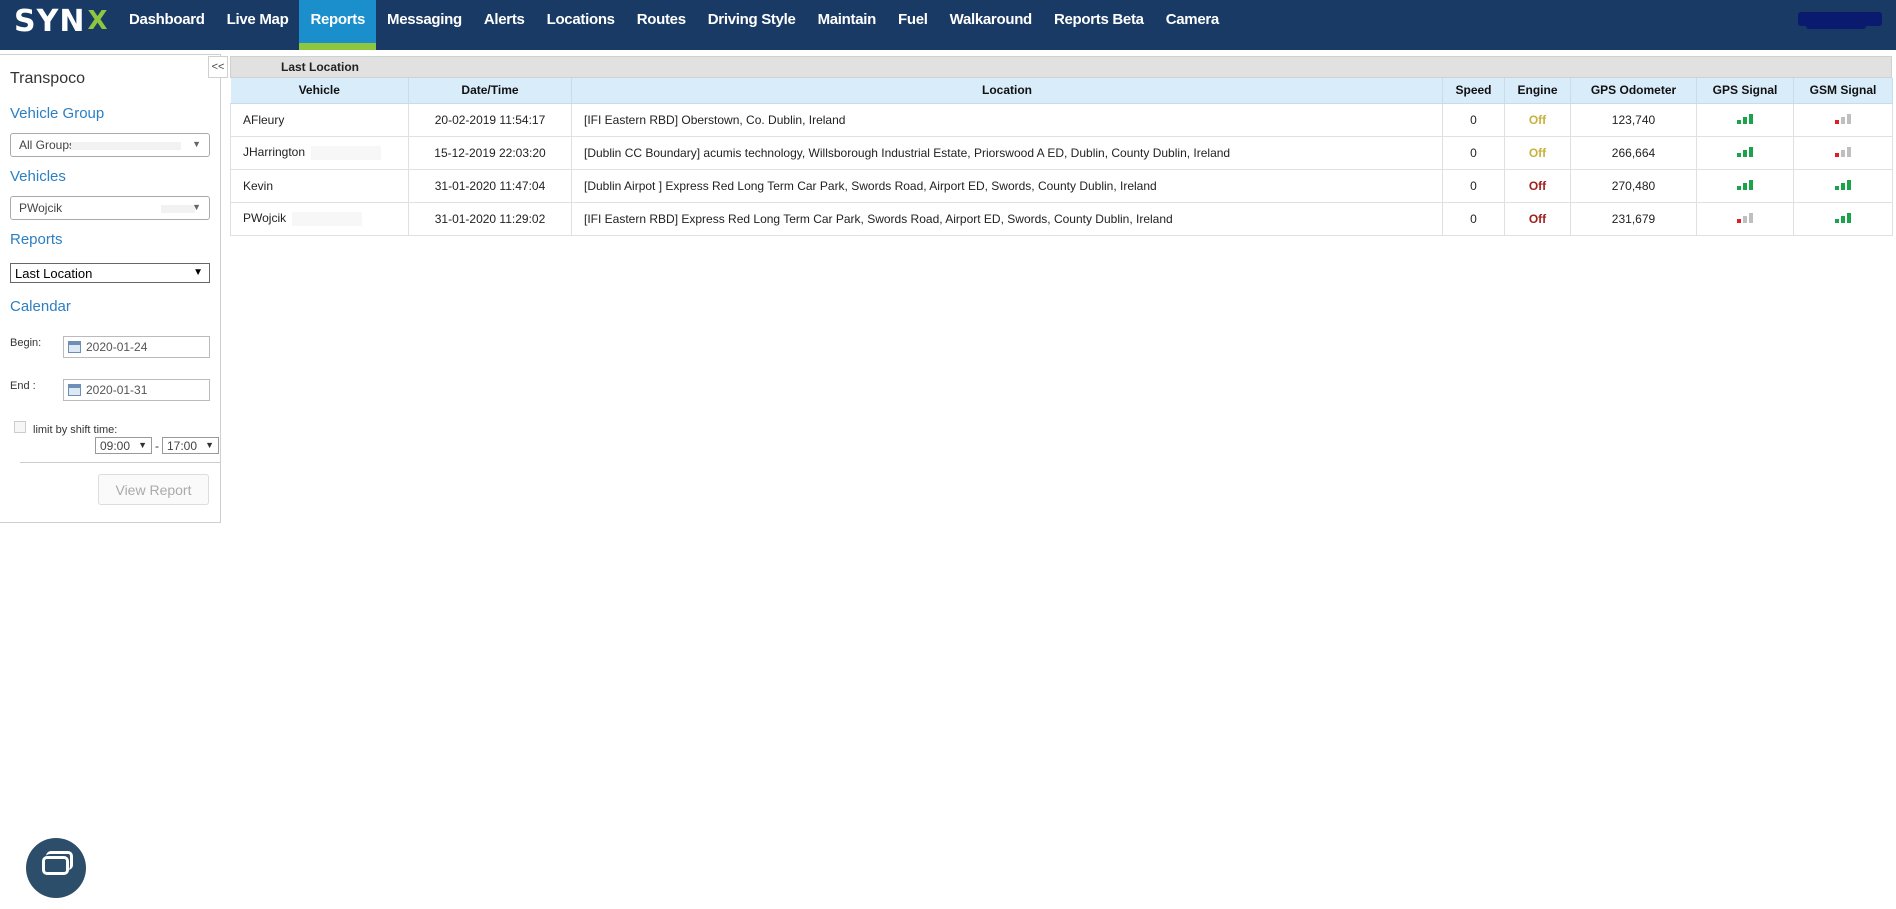 The image size is (1896, 909). I want to click on nav-walkaround: Walkaround, so click(991, 25).